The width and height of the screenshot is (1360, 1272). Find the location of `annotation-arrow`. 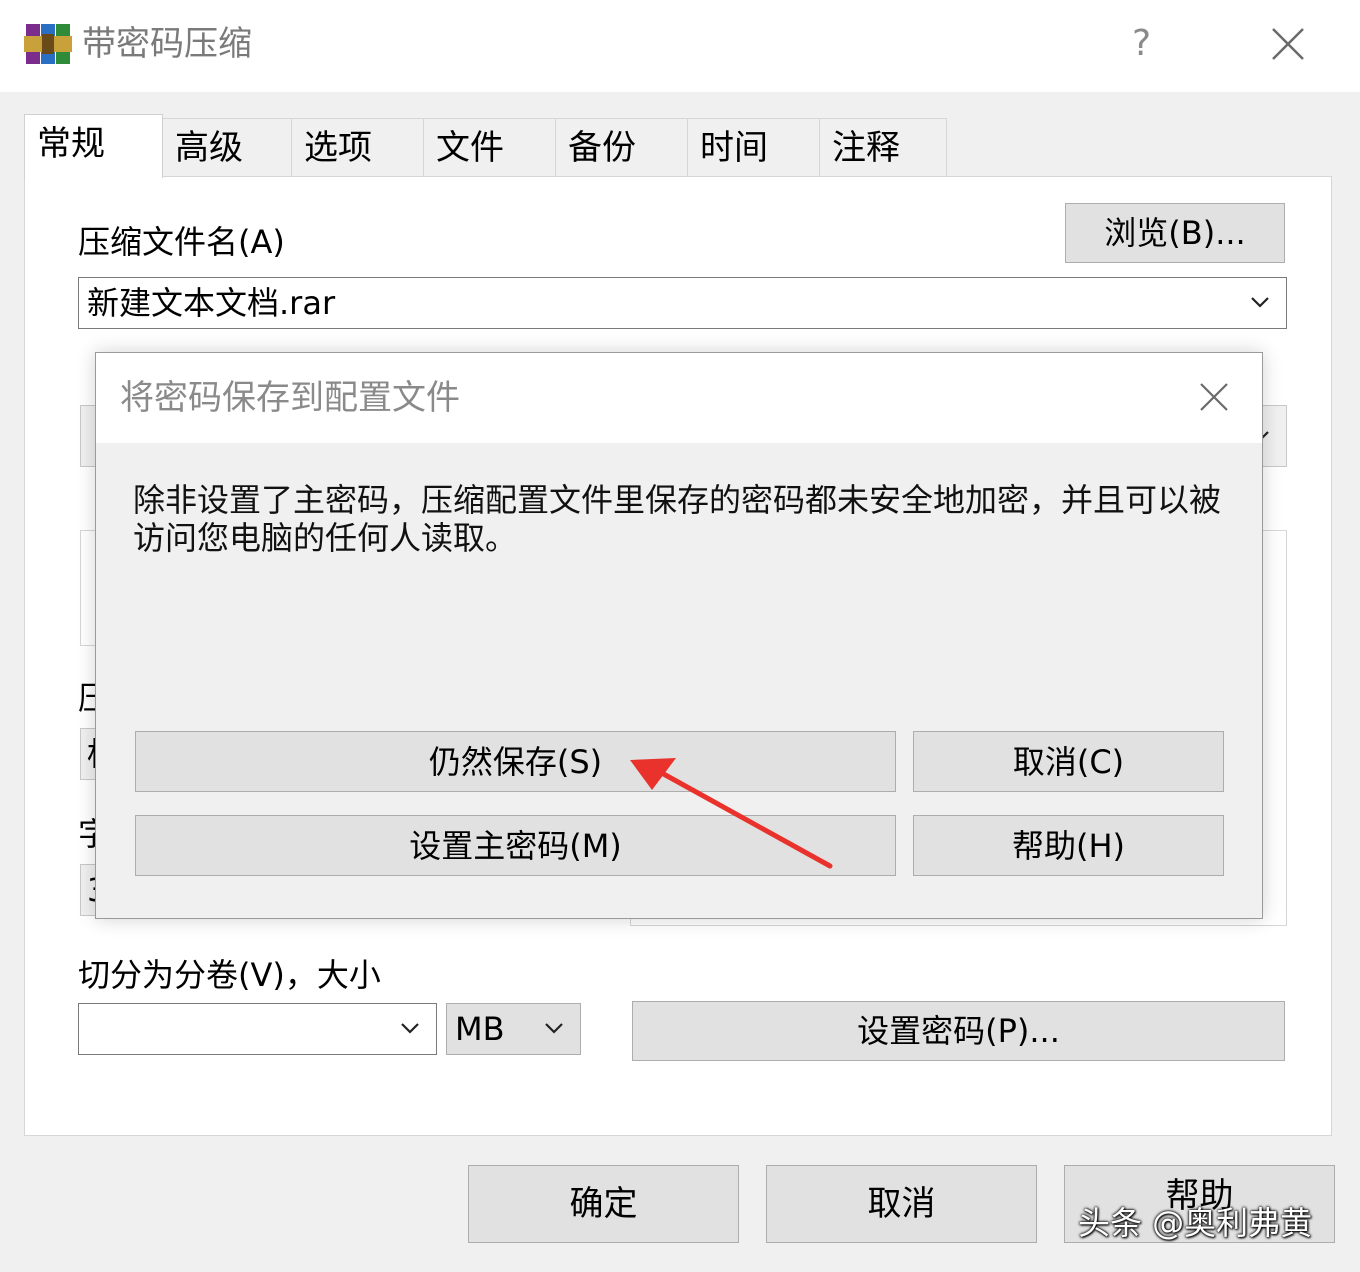

annotation-arrow is located at coordinates (731, 813).